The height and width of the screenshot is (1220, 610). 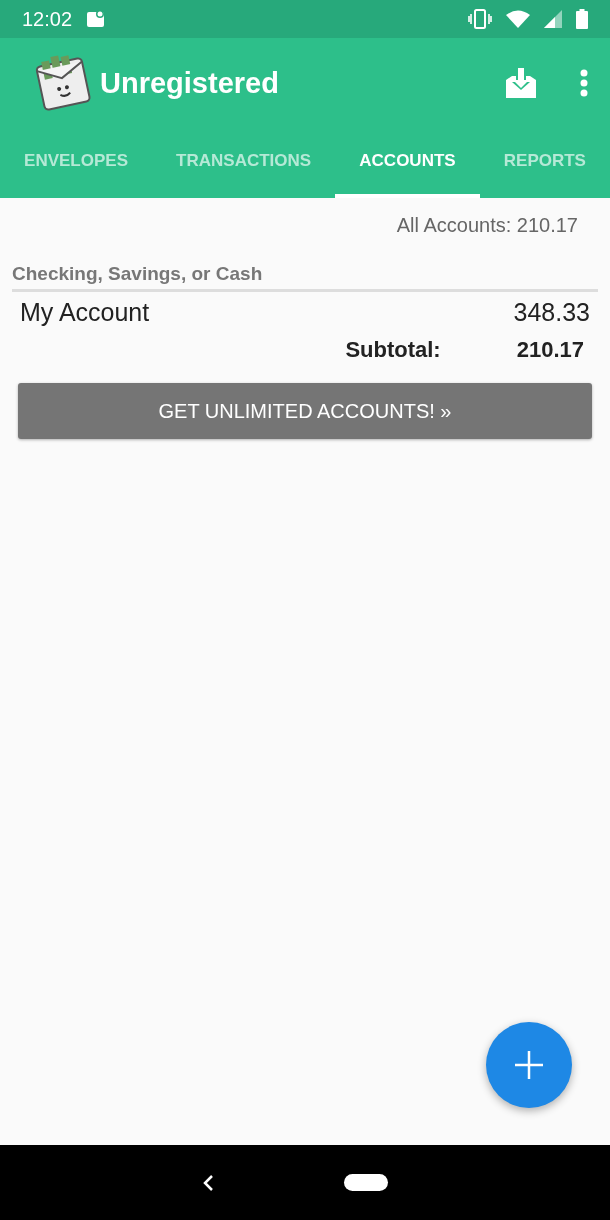 What do you see at coordinates (190, 83) in the screenshot?
I see `app-title: Unregistered` at bounding box center [190, 83].